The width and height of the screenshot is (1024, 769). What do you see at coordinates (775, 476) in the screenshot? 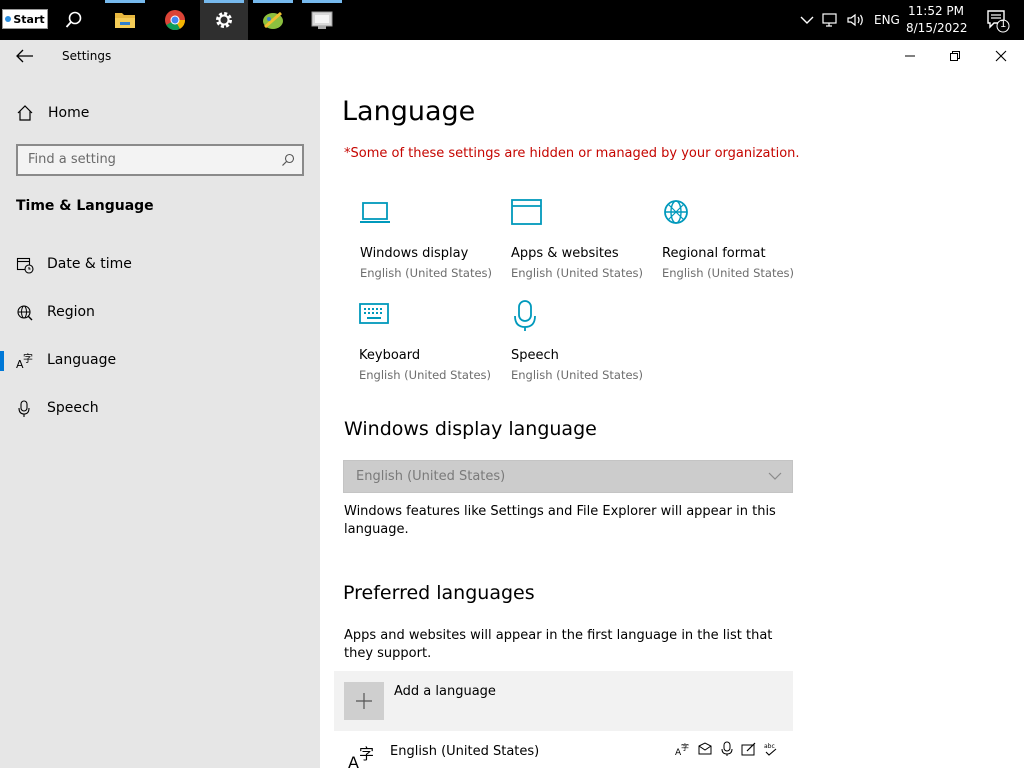
I see `chevron-down-icon` at bounding box center [775, 476].